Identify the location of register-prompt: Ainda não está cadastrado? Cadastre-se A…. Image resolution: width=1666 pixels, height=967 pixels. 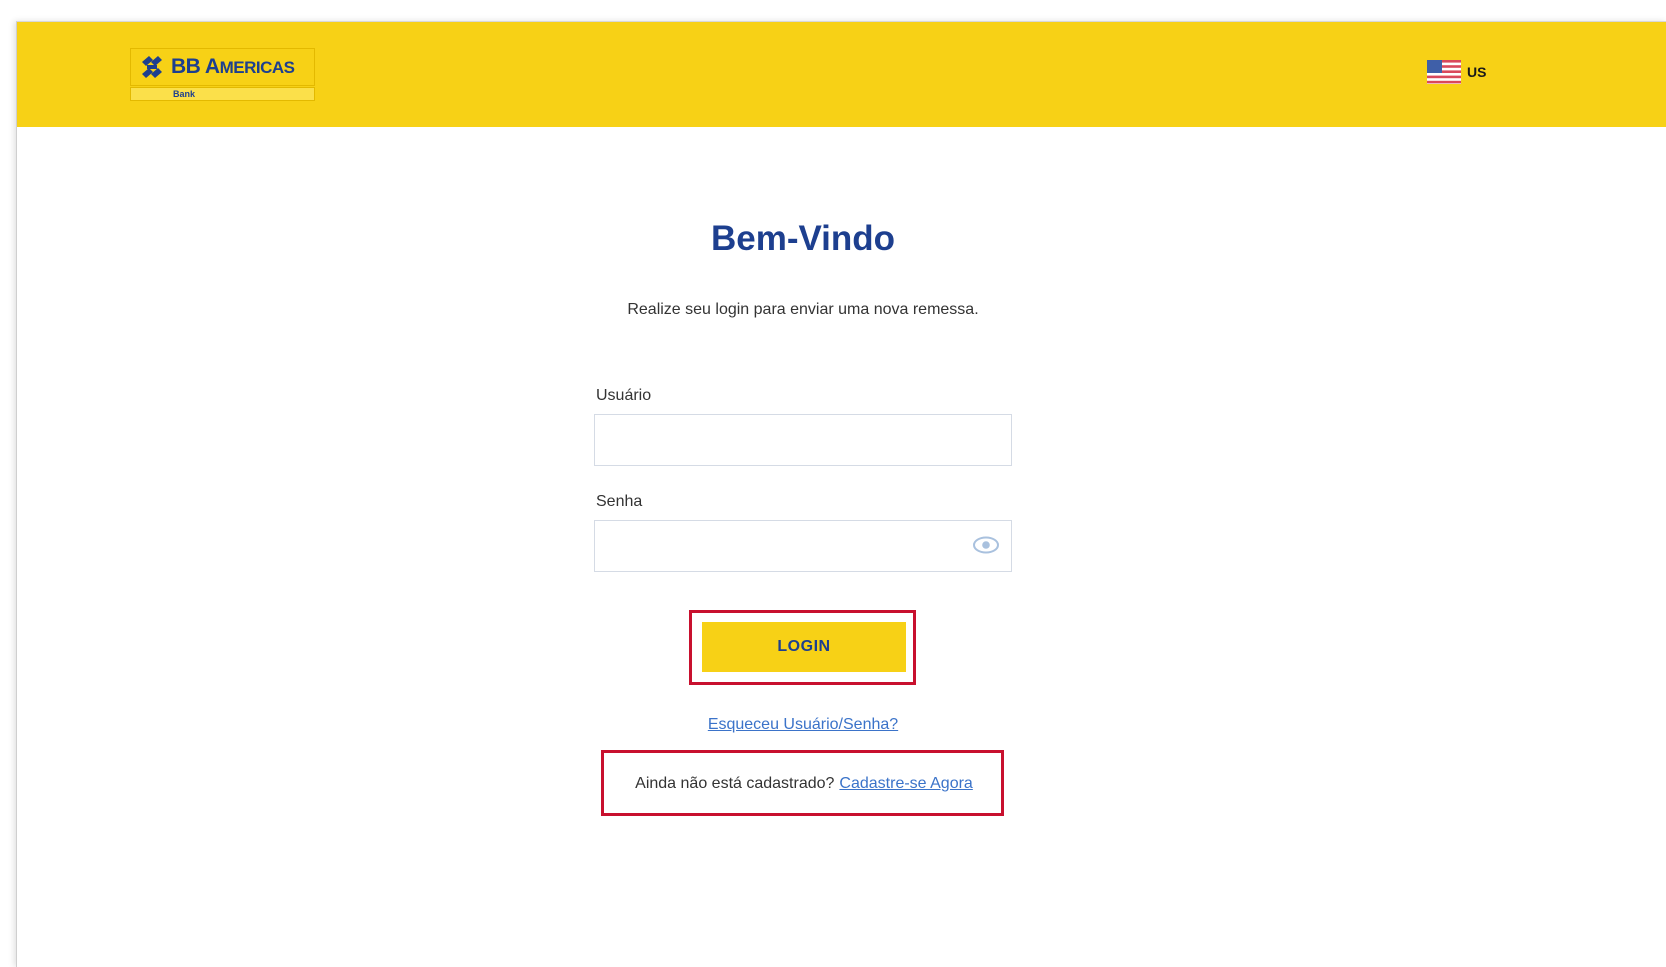
(804, 784).